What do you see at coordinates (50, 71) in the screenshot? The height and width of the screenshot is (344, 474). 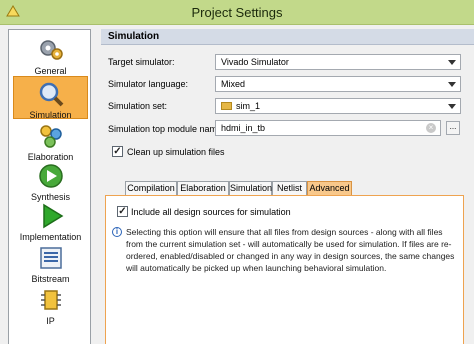 I see `sidebar-item-label: General` at bounding box center [50, 71].